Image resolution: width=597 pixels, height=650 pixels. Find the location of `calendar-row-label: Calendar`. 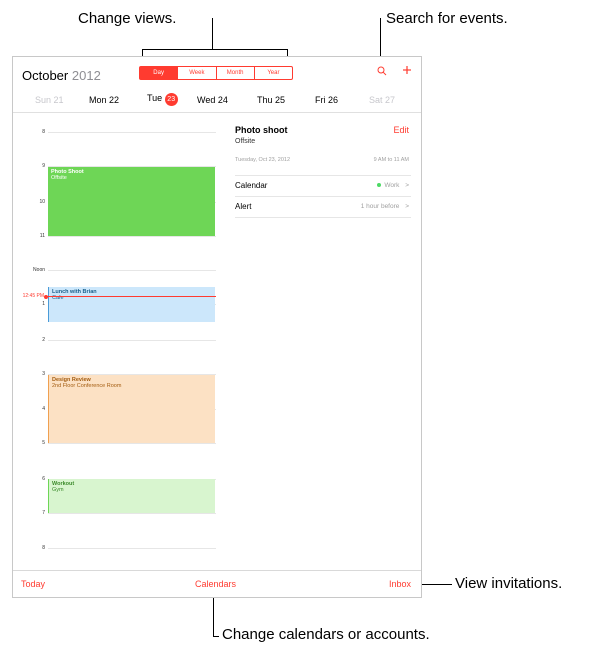

calendar-row-label: Calendar is located at coordinates (251, 185).